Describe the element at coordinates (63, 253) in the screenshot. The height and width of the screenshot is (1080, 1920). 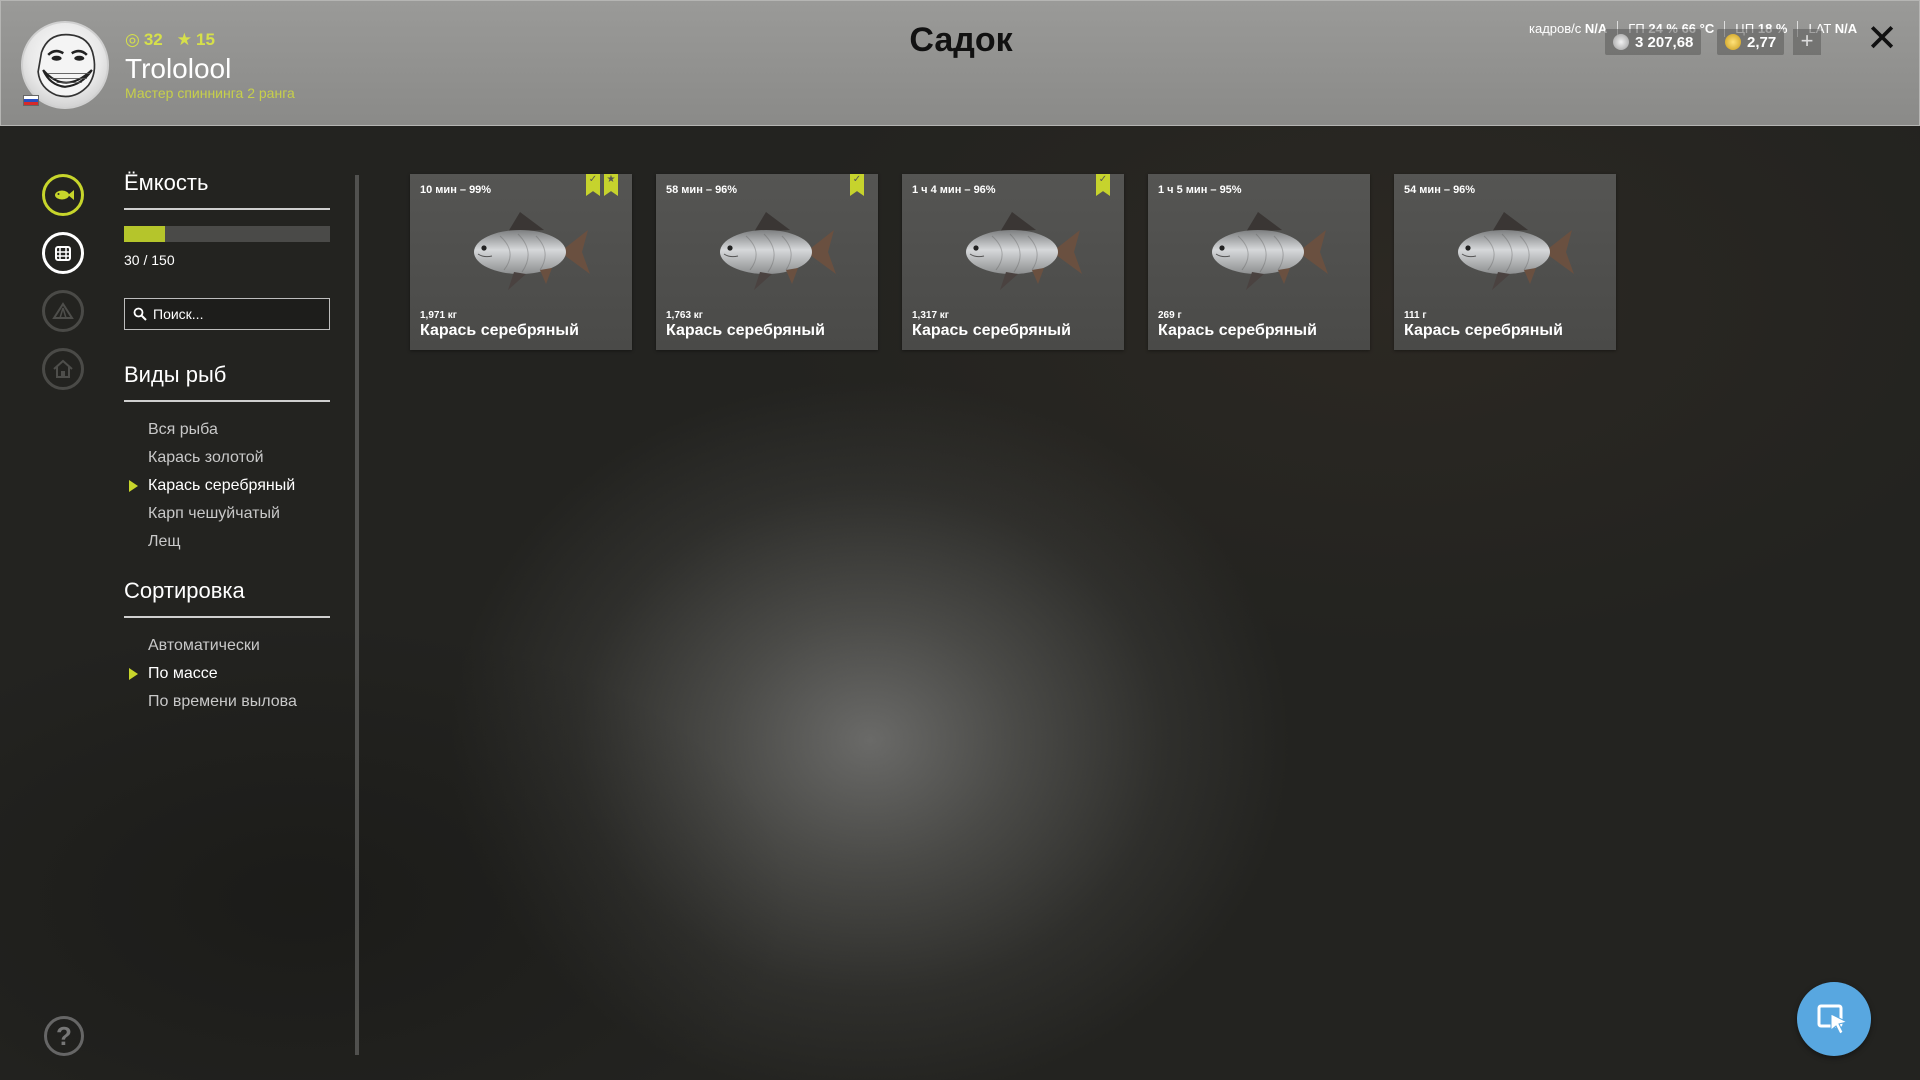
I see `keepnet-basket-icon` at that location.